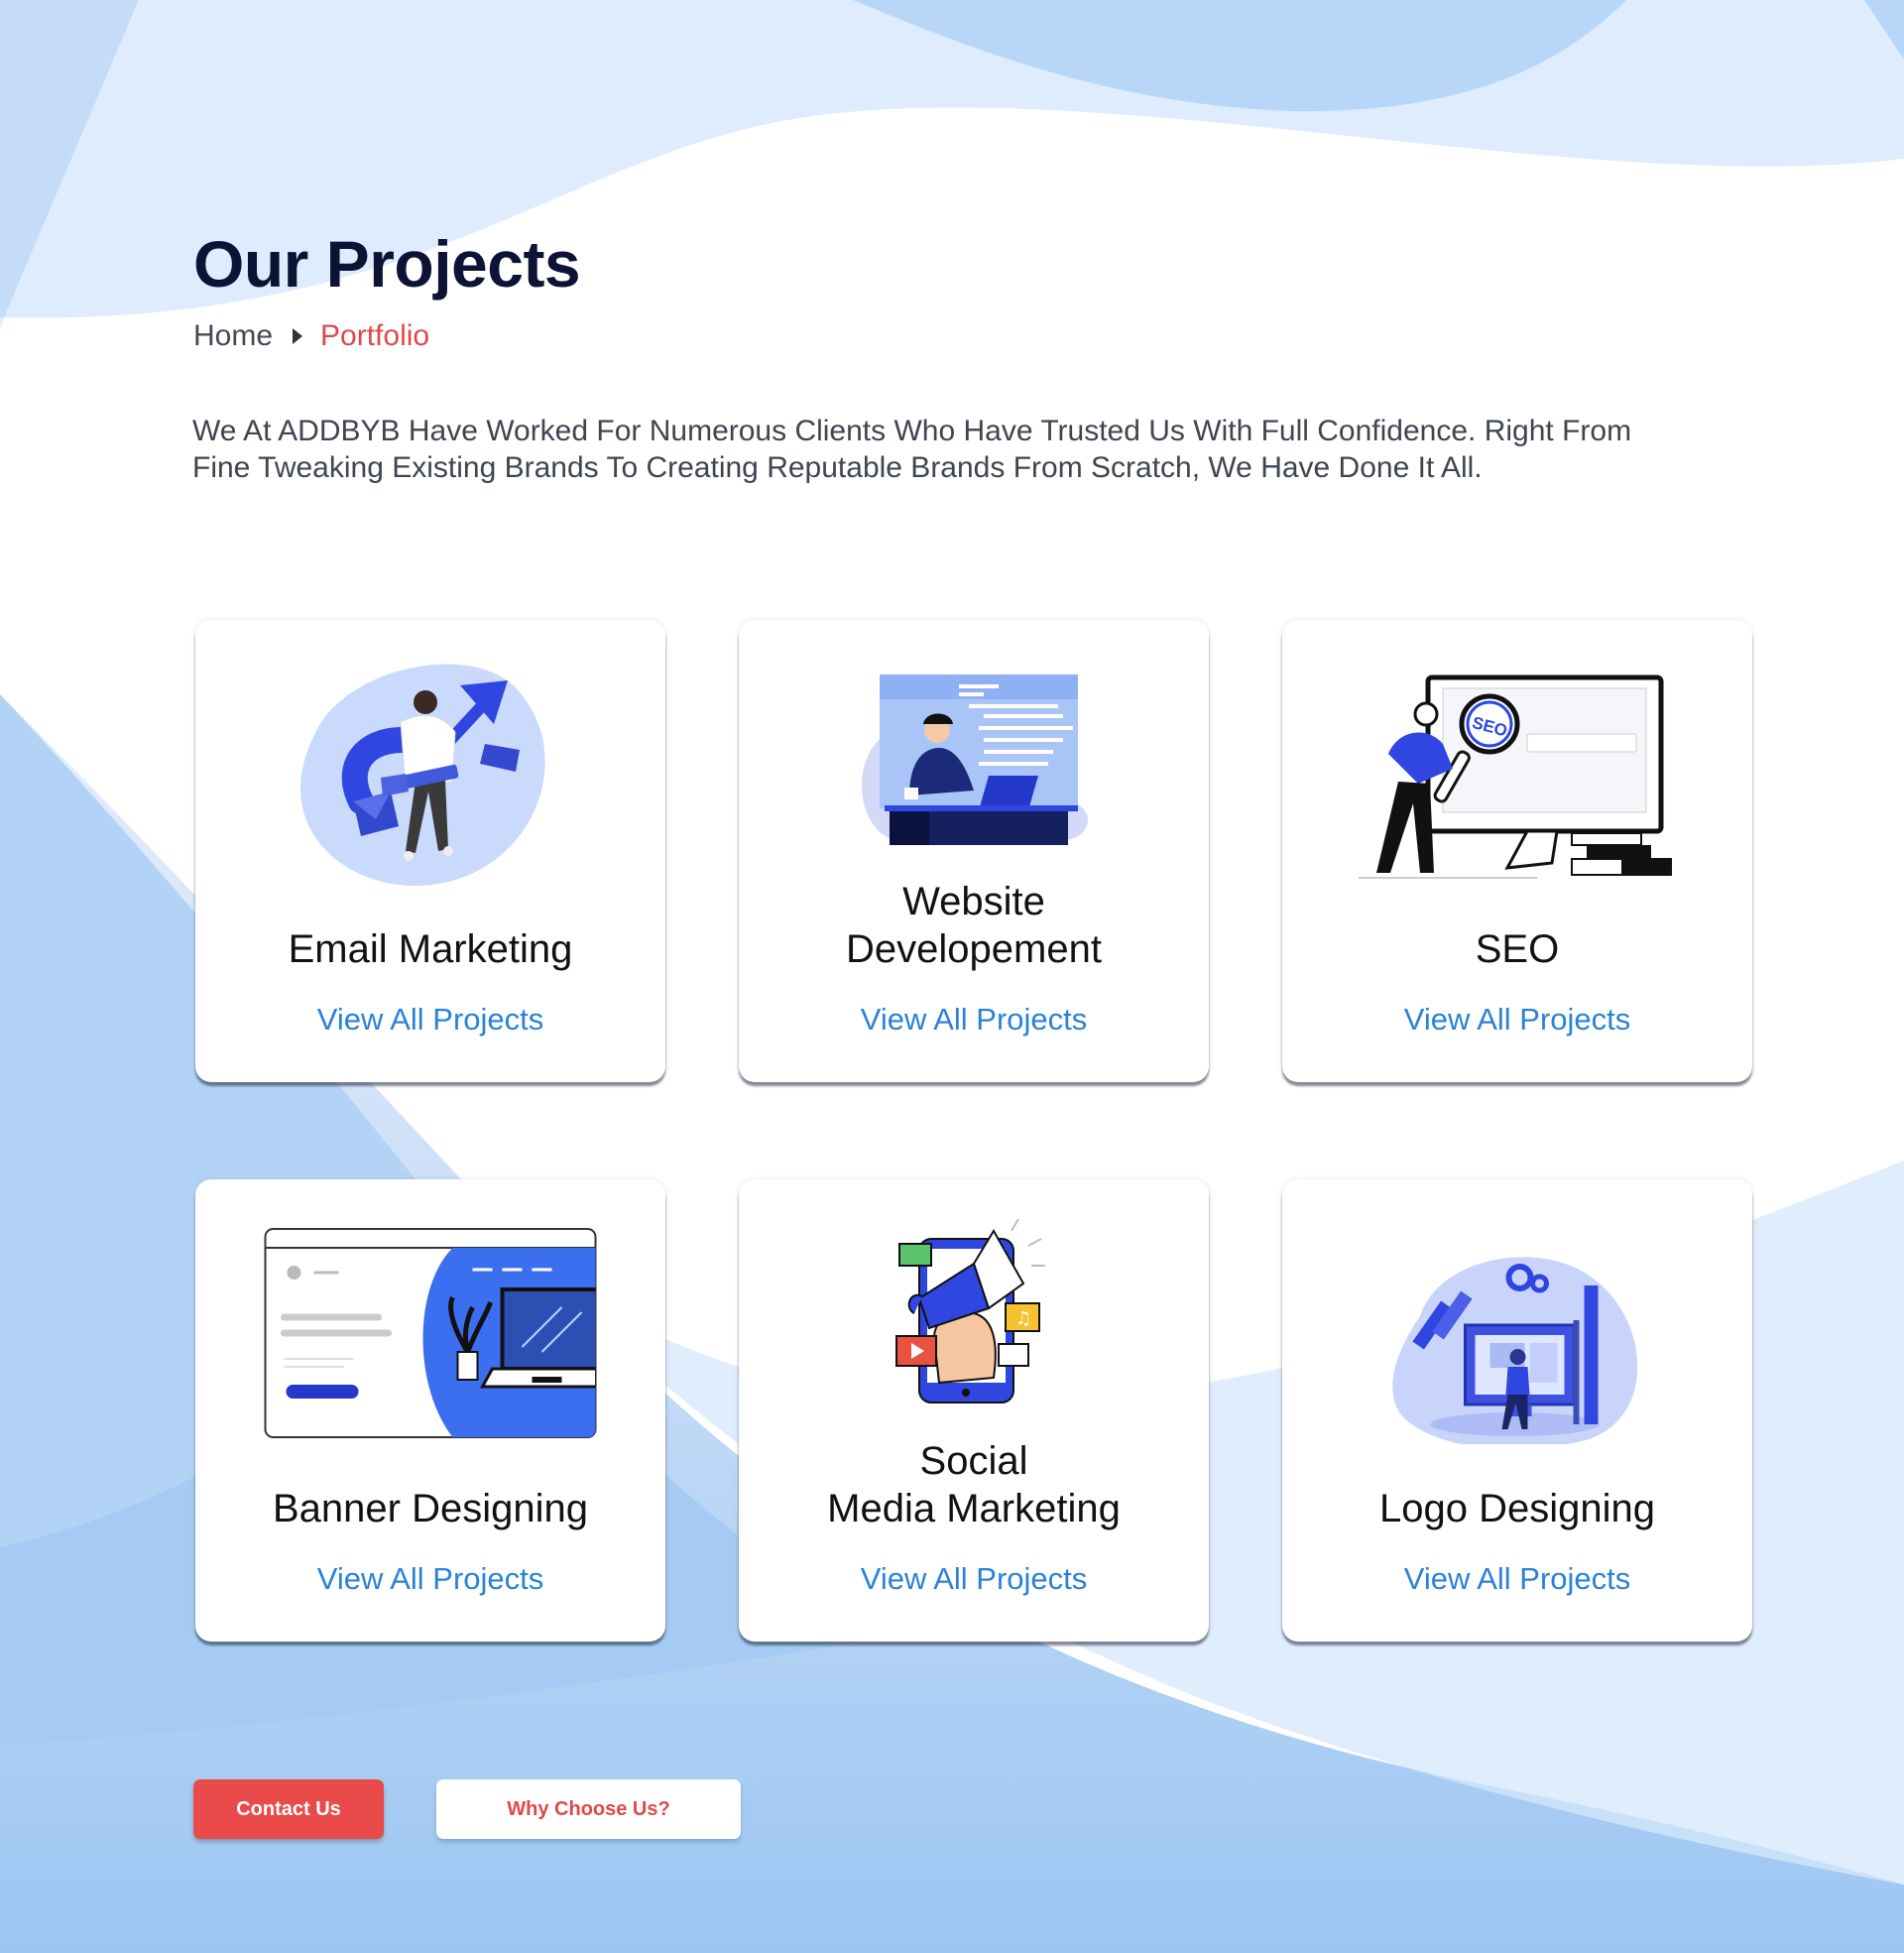 The height and width of the screenshot is (1953, 1904). Describe the element at coordinates (311, 336) in the screenshot. I see `breadcrumb: Home Portfolio` at that location.